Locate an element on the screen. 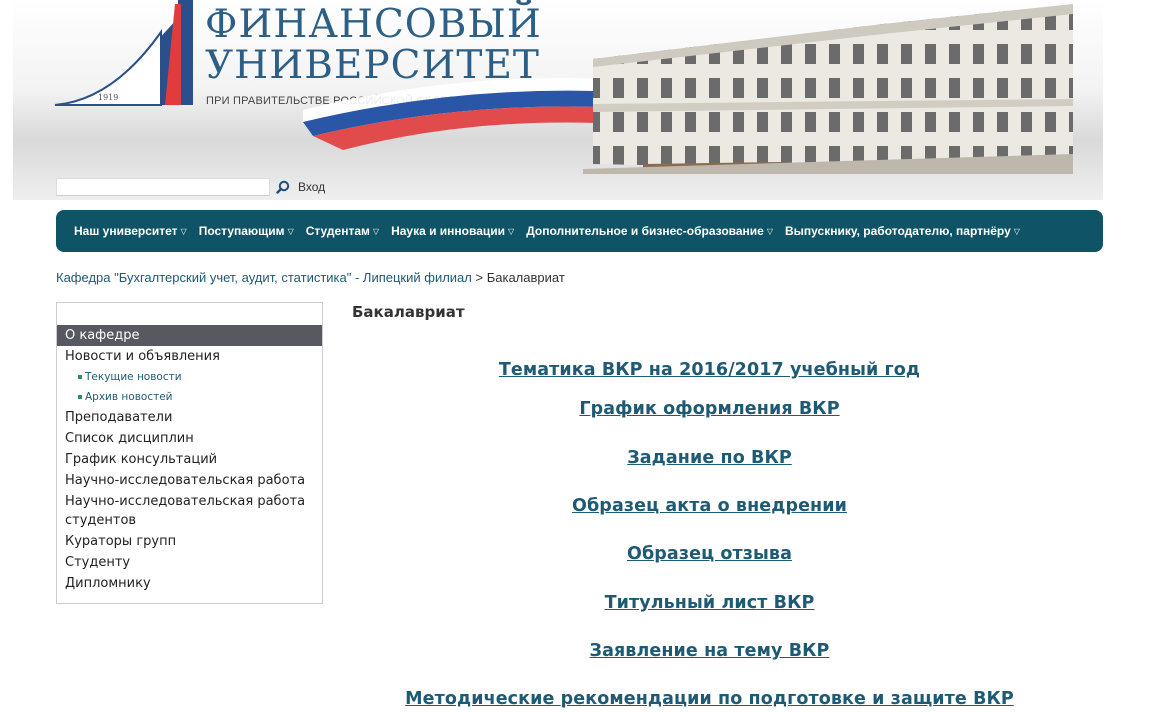 Image resolution: width=1149 pixels, height=712 pixels. page-title: Бакалавриат is located at coordinates (408, 312).